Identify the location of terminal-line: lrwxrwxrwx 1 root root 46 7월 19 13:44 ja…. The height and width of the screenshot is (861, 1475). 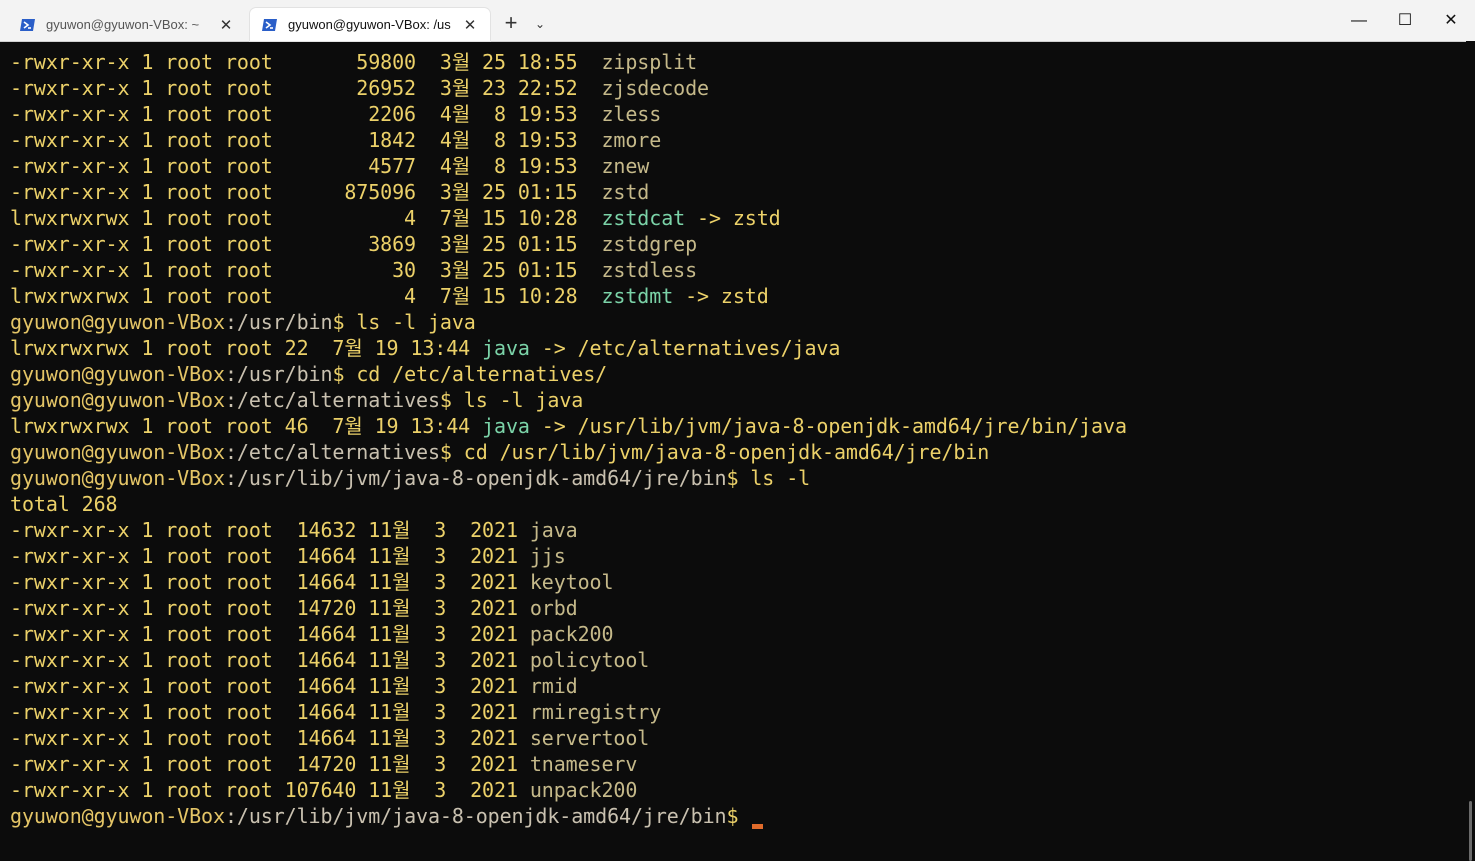
(736, 426).